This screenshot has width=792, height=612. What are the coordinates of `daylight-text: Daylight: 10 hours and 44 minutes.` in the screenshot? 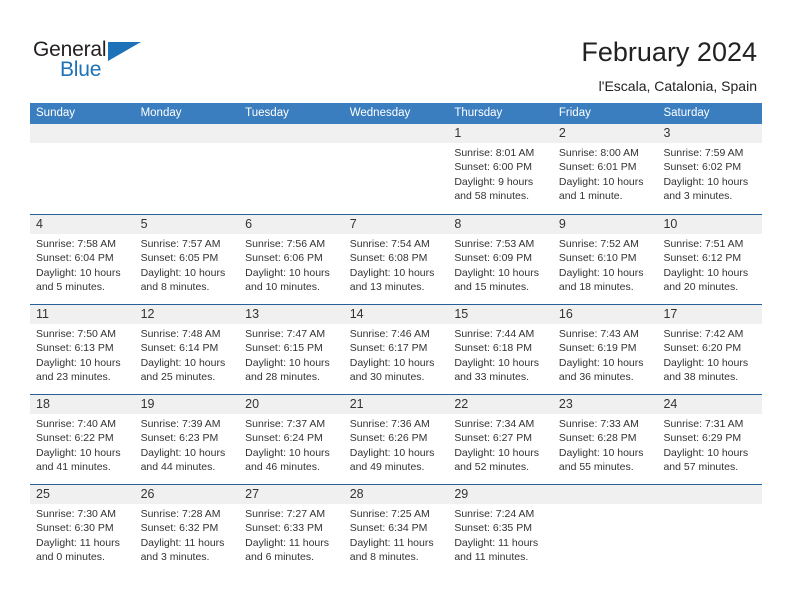 It's located at (183, 460).